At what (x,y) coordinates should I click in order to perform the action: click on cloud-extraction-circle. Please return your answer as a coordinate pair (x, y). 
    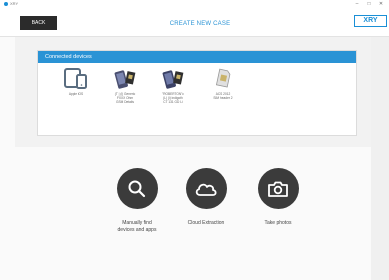
    Looking at the image, I should click on (206, 188).